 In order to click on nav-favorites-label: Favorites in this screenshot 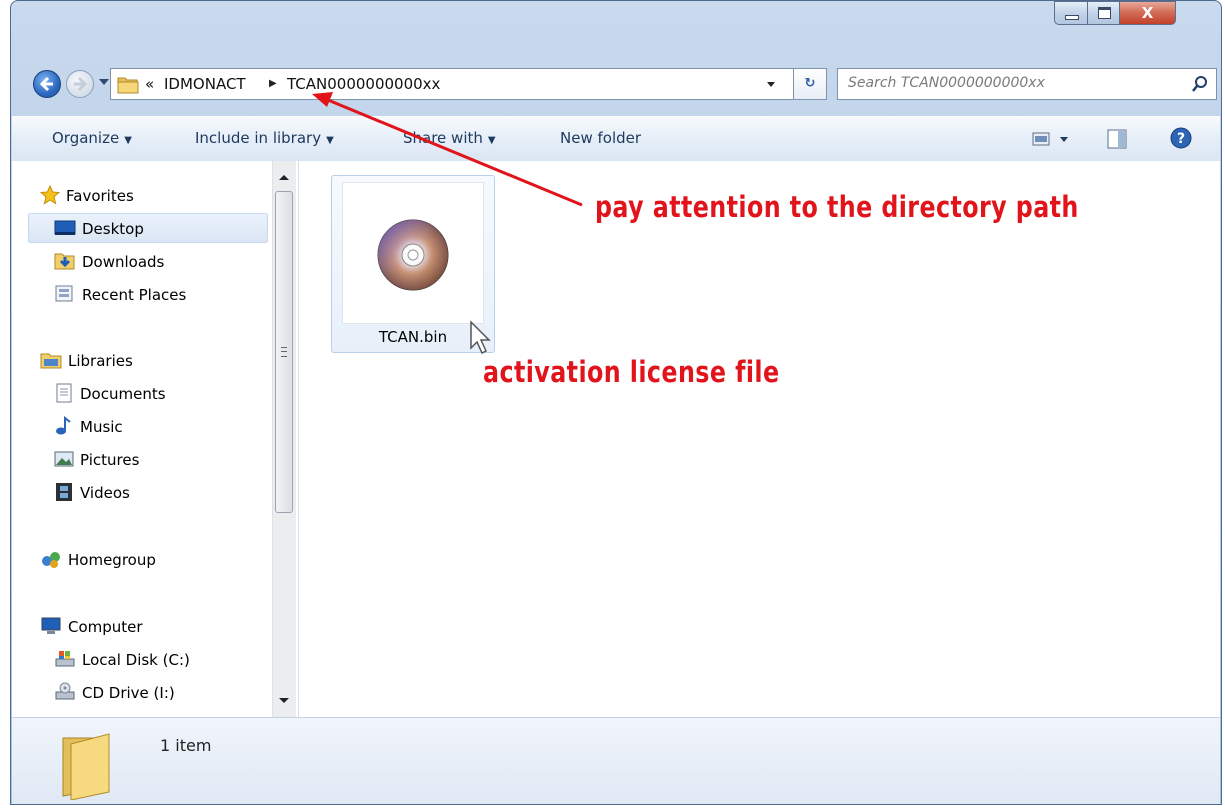, I will do `click(100, 196)`.